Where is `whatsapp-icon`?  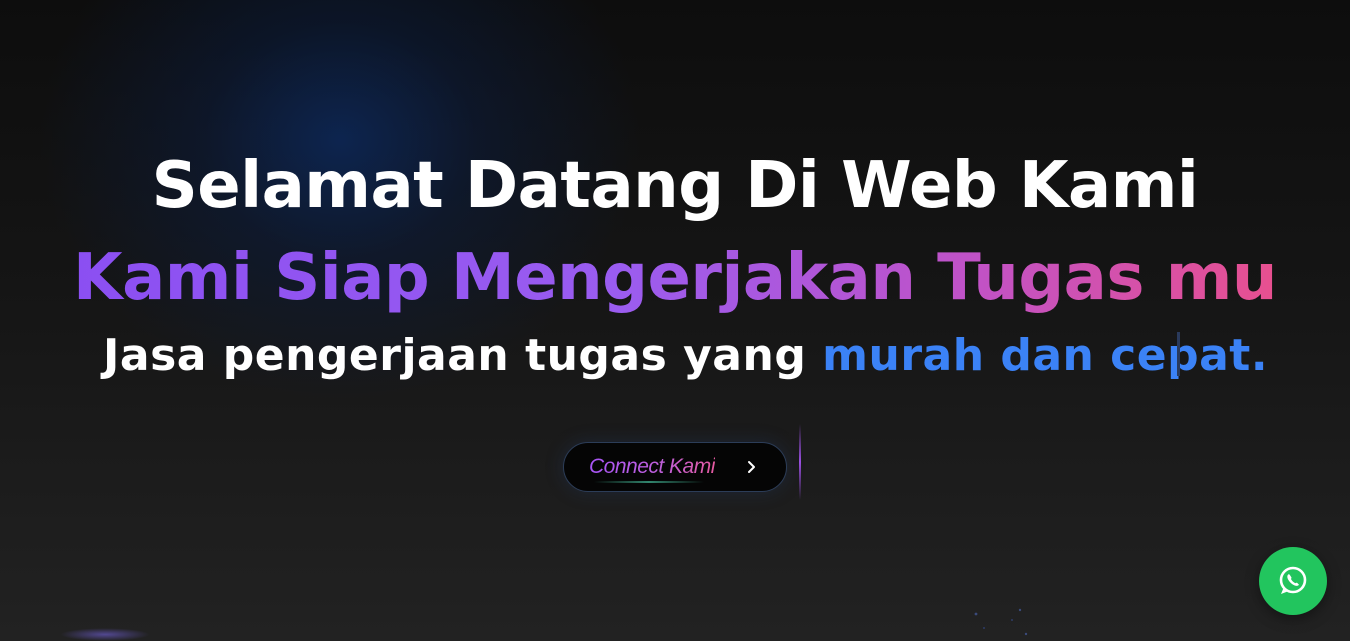 whatsapp-icon is located at coordinates (1293, 580).